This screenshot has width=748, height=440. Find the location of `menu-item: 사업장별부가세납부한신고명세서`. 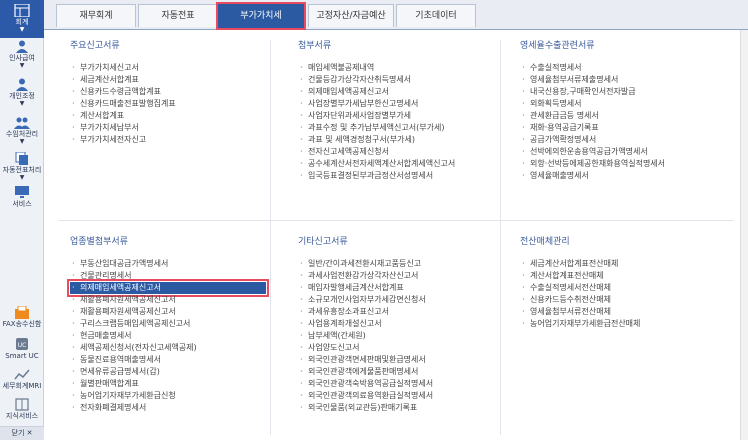

menu-item: 사업장별부가세납부한신고명세서 is located at coordinates (396, 104).